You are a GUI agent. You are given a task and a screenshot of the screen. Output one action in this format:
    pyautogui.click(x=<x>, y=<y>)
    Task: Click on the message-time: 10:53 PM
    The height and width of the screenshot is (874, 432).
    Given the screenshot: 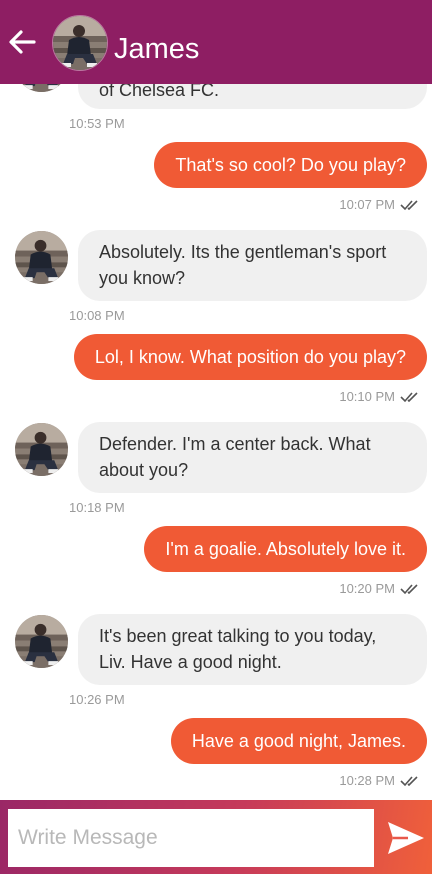 What is the action you would take?
    pyautogui.click(x=97, y=123)
    